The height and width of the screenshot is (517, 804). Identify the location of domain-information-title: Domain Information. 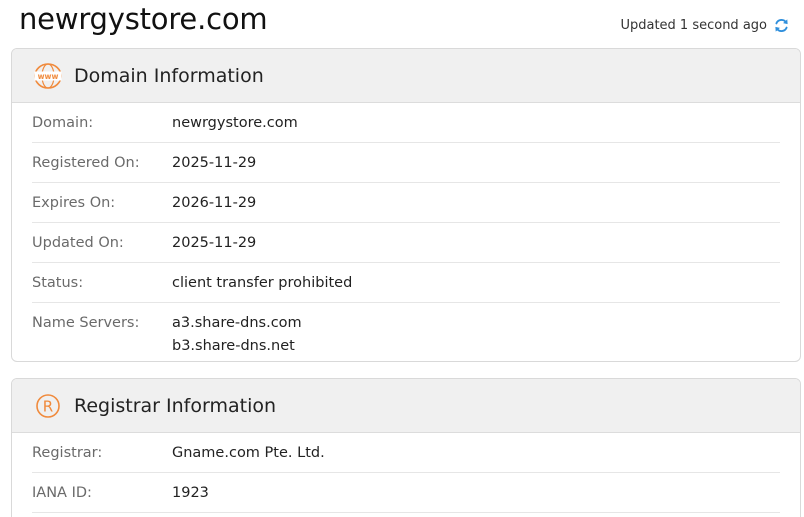
(169, 75).